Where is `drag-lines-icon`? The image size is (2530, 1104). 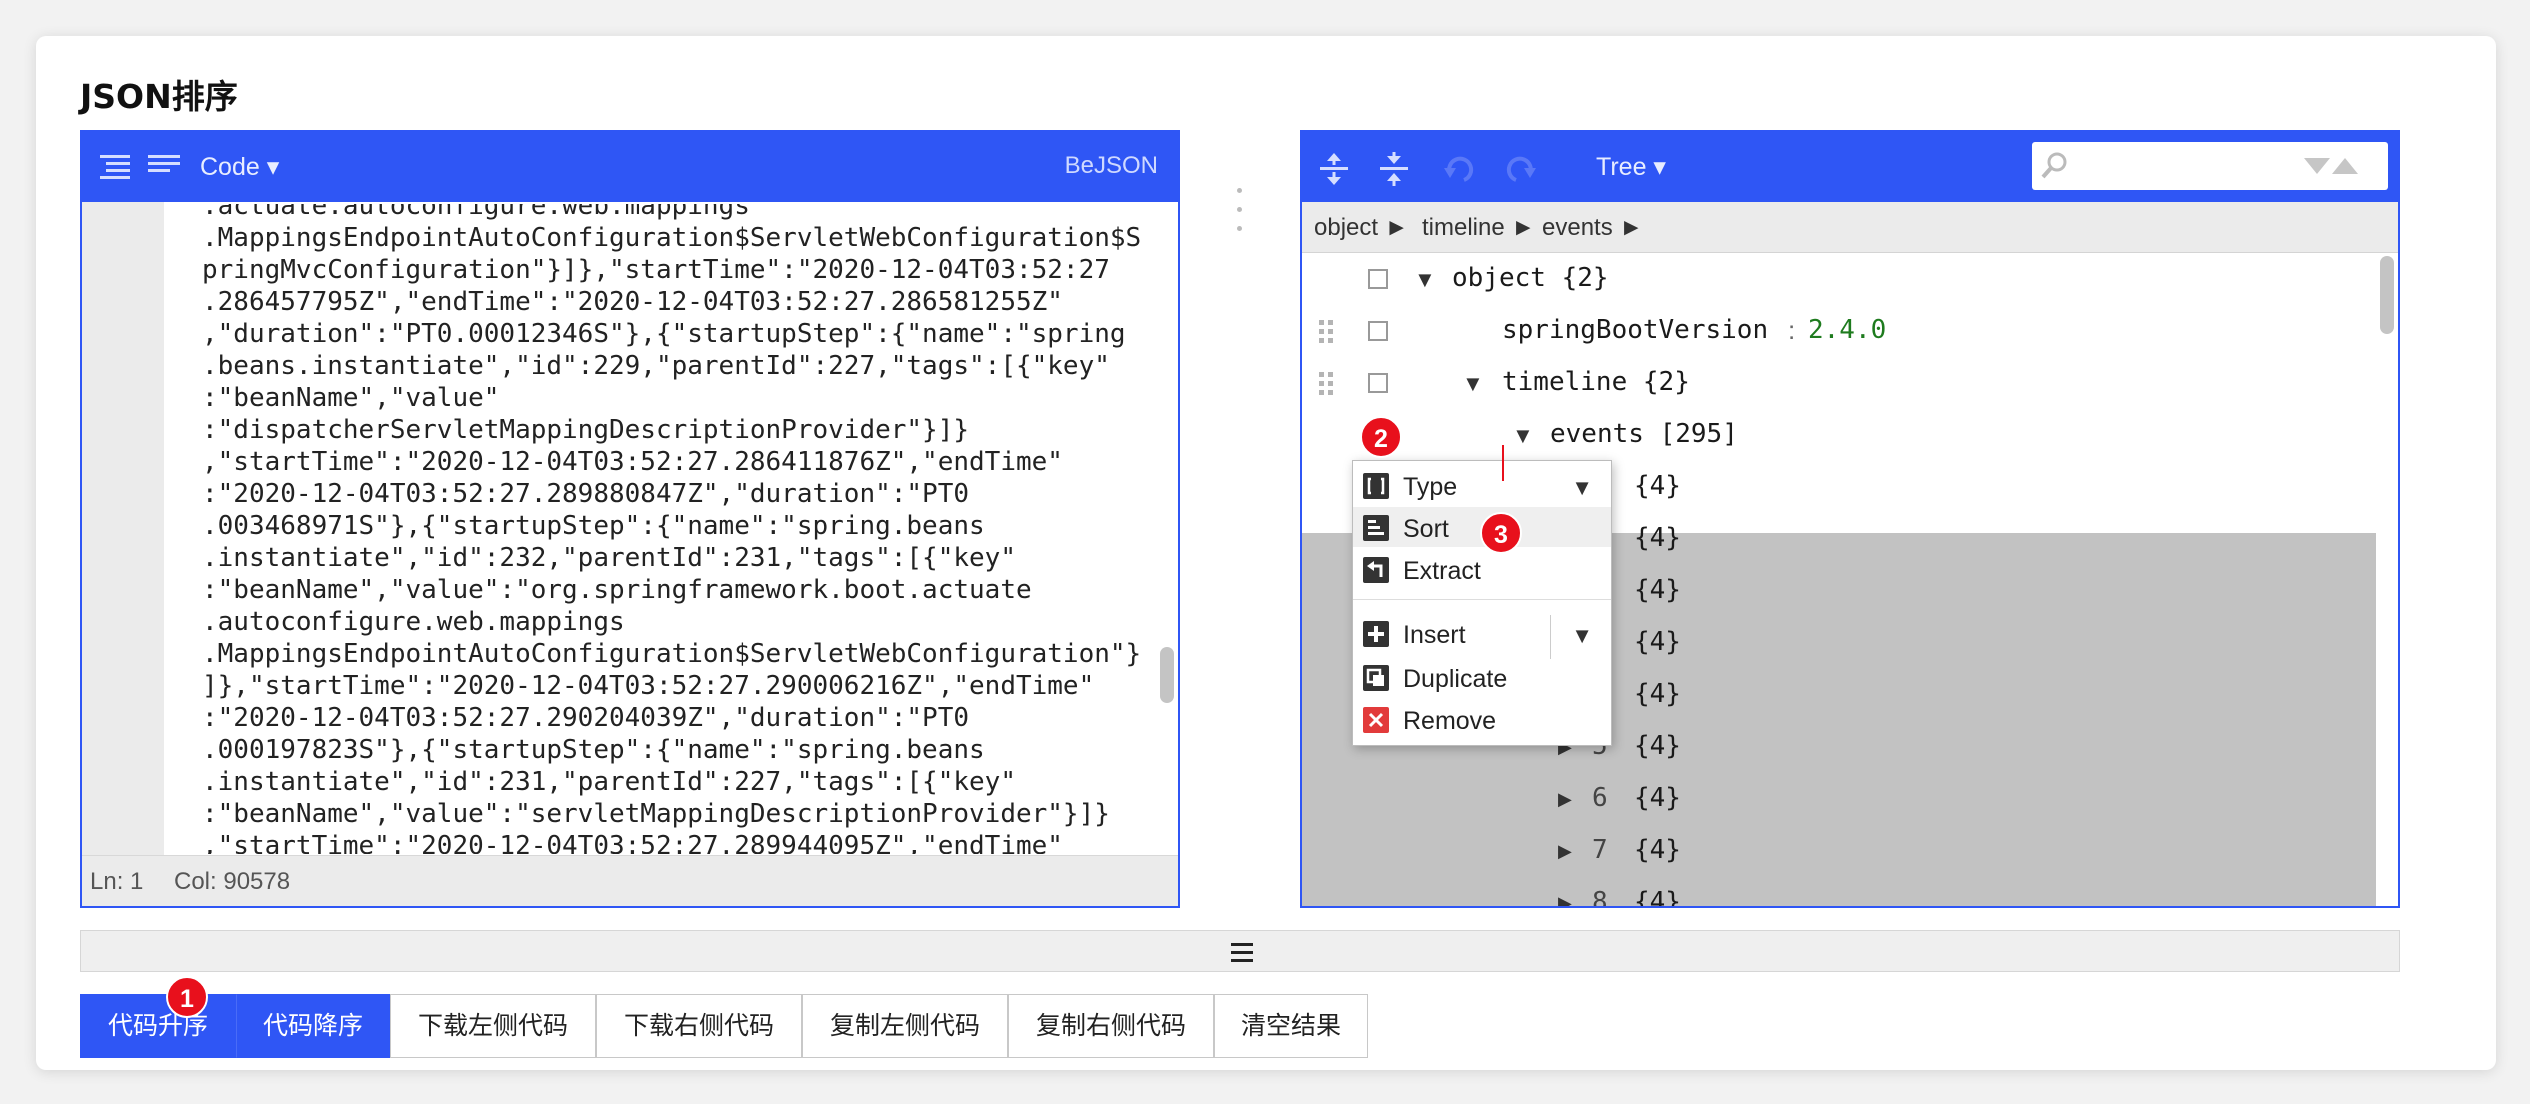 drag-lines-icon is located at coordinates (1242, 955).